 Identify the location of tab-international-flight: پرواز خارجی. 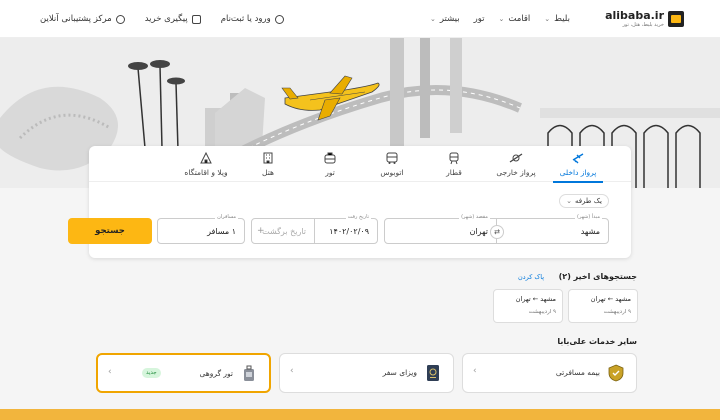
(516, 164).